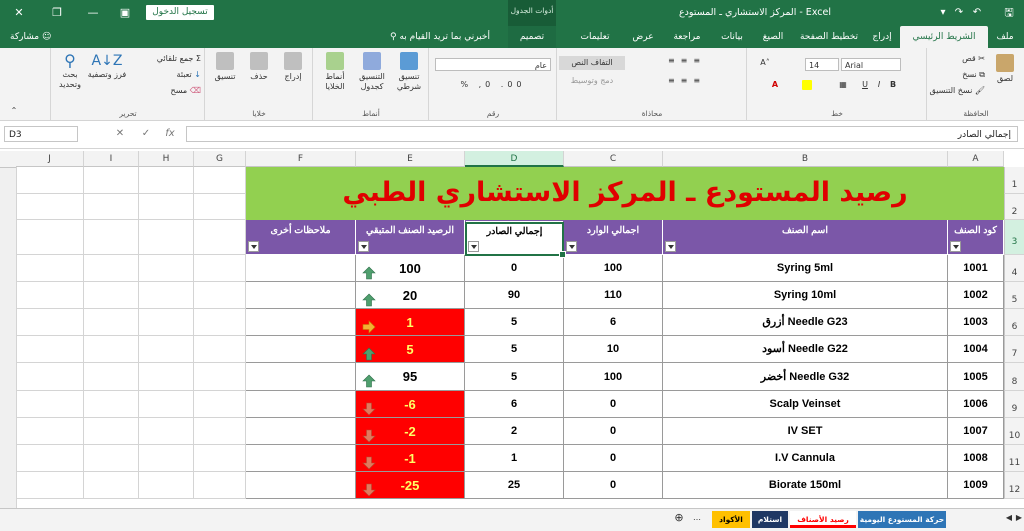  Describe the element at coordinates (976, 404) in the screenshot. I see `cell-code: 1006` at that location.